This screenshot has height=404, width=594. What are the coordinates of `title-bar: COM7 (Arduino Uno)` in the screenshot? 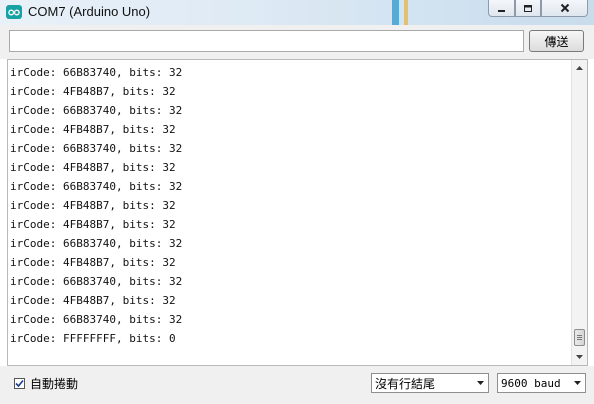 It's located at (297, 12).